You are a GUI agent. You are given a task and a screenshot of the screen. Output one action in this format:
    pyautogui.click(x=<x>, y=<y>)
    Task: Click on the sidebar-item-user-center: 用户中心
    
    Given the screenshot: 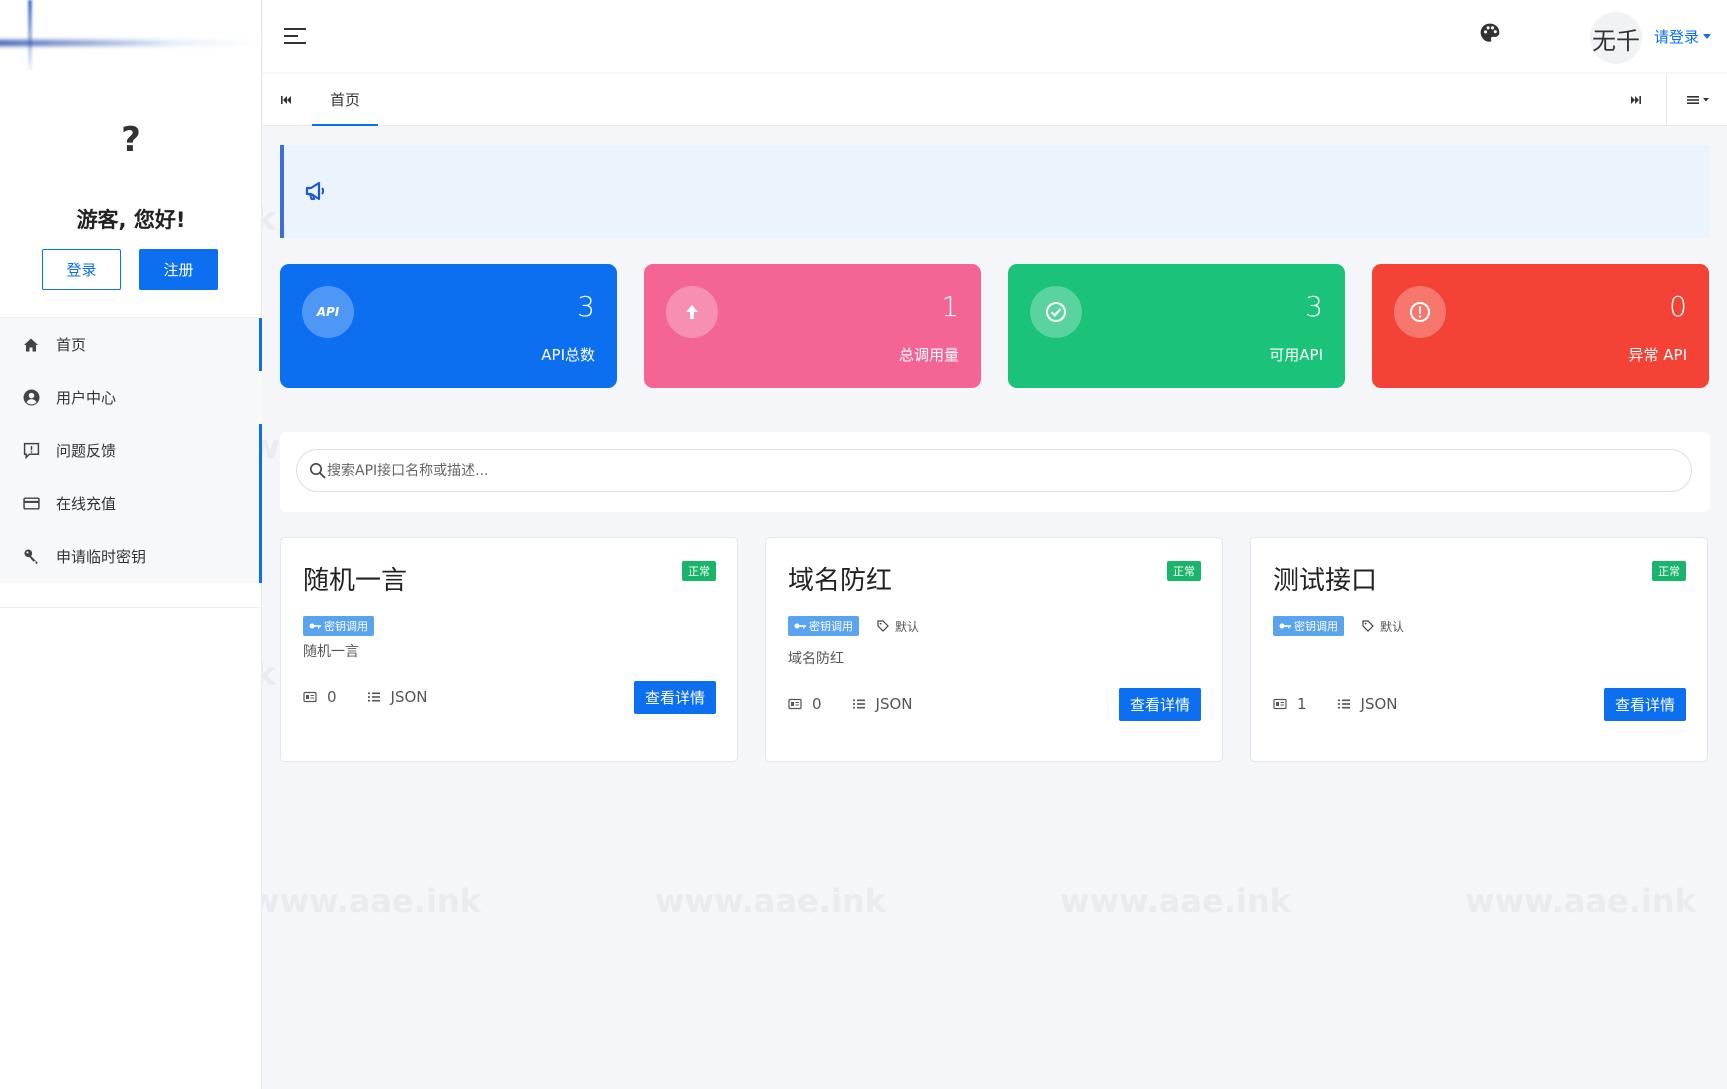 What is the action you would take?
    pyautogui.click(x=131, y=397)
    